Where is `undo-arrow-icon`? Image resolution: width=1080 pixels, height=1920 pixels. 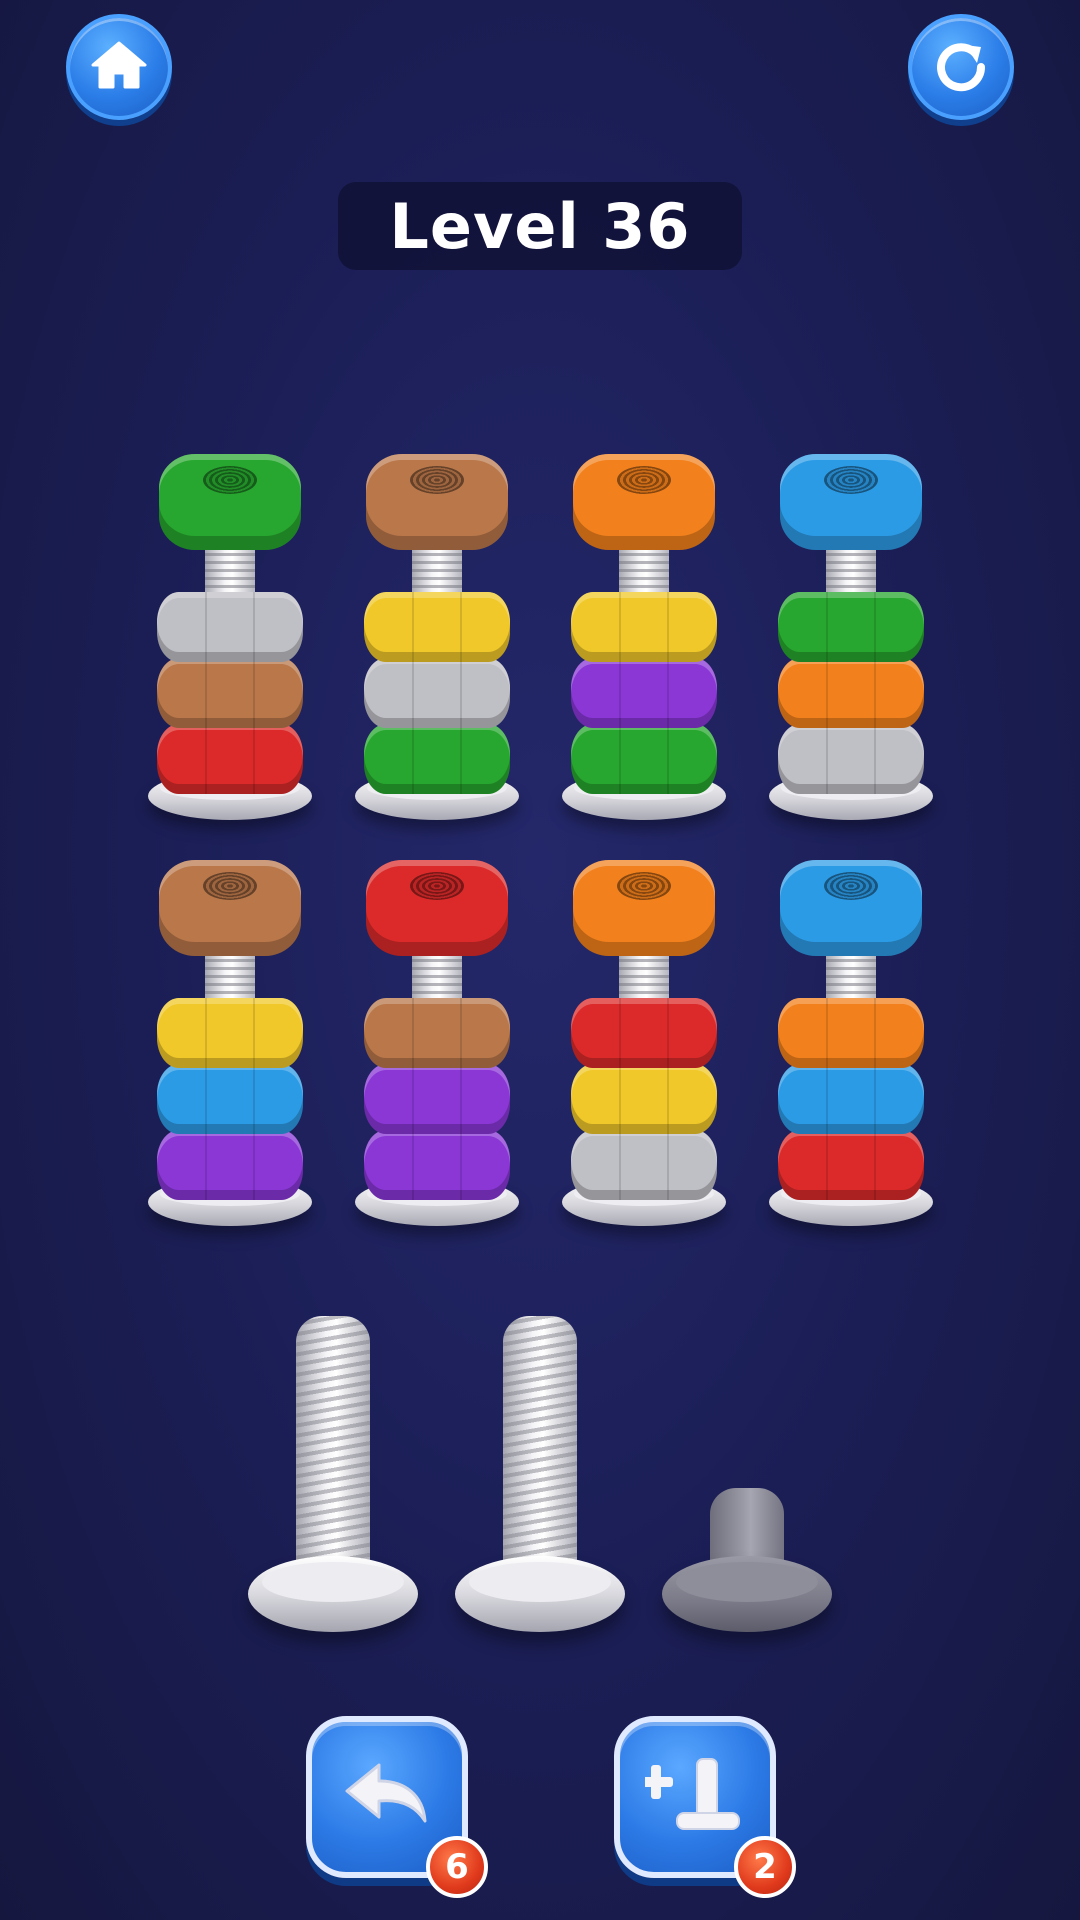 undo-arrow-icon is located at coordinates (387, 1797).